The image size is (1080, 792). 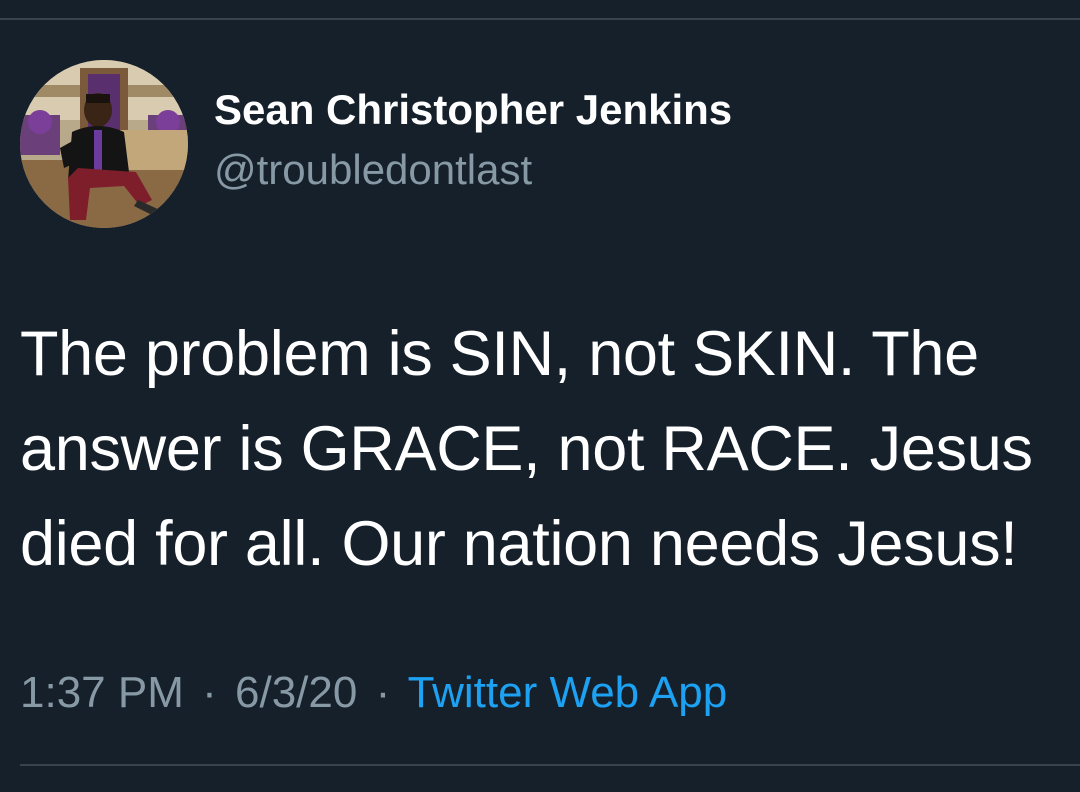 I want to click on author-handle: @troubledontlast, so click(x=373, y=170).